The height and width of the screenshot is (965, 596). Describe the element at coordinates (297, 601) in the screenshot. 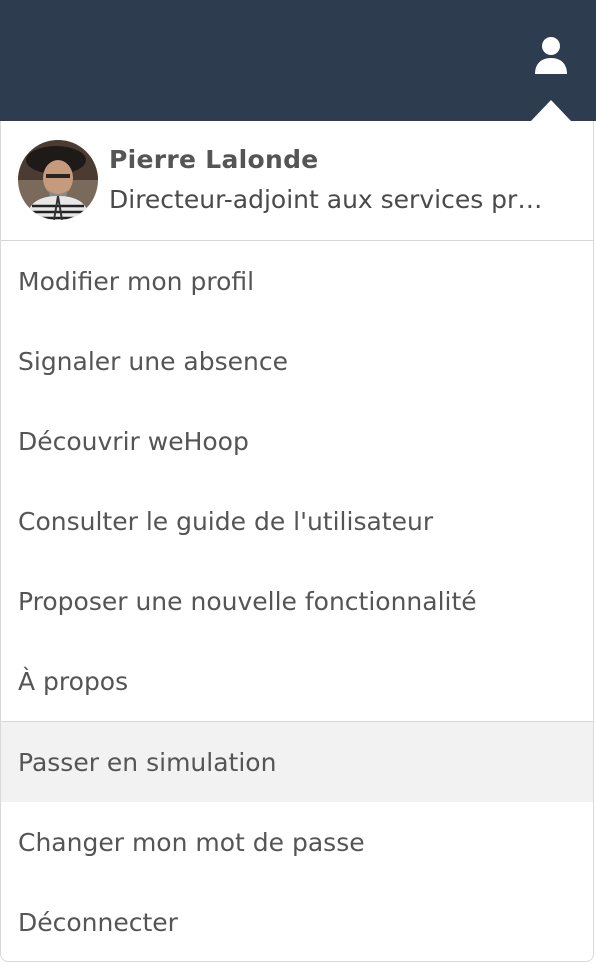

I see `menu-item-suggest-feature: Proposer une nouvelle fonctionnalité` at that location.